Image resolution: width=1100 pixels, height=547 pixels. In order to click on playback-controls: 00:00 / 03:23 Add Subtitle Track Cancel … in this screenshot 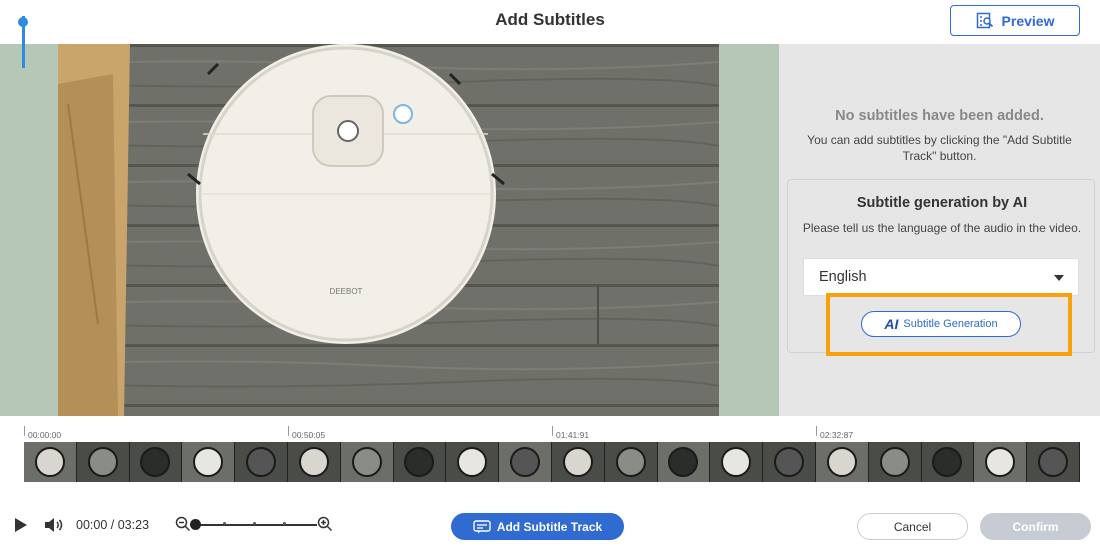, I will do `click(550, 523)`.